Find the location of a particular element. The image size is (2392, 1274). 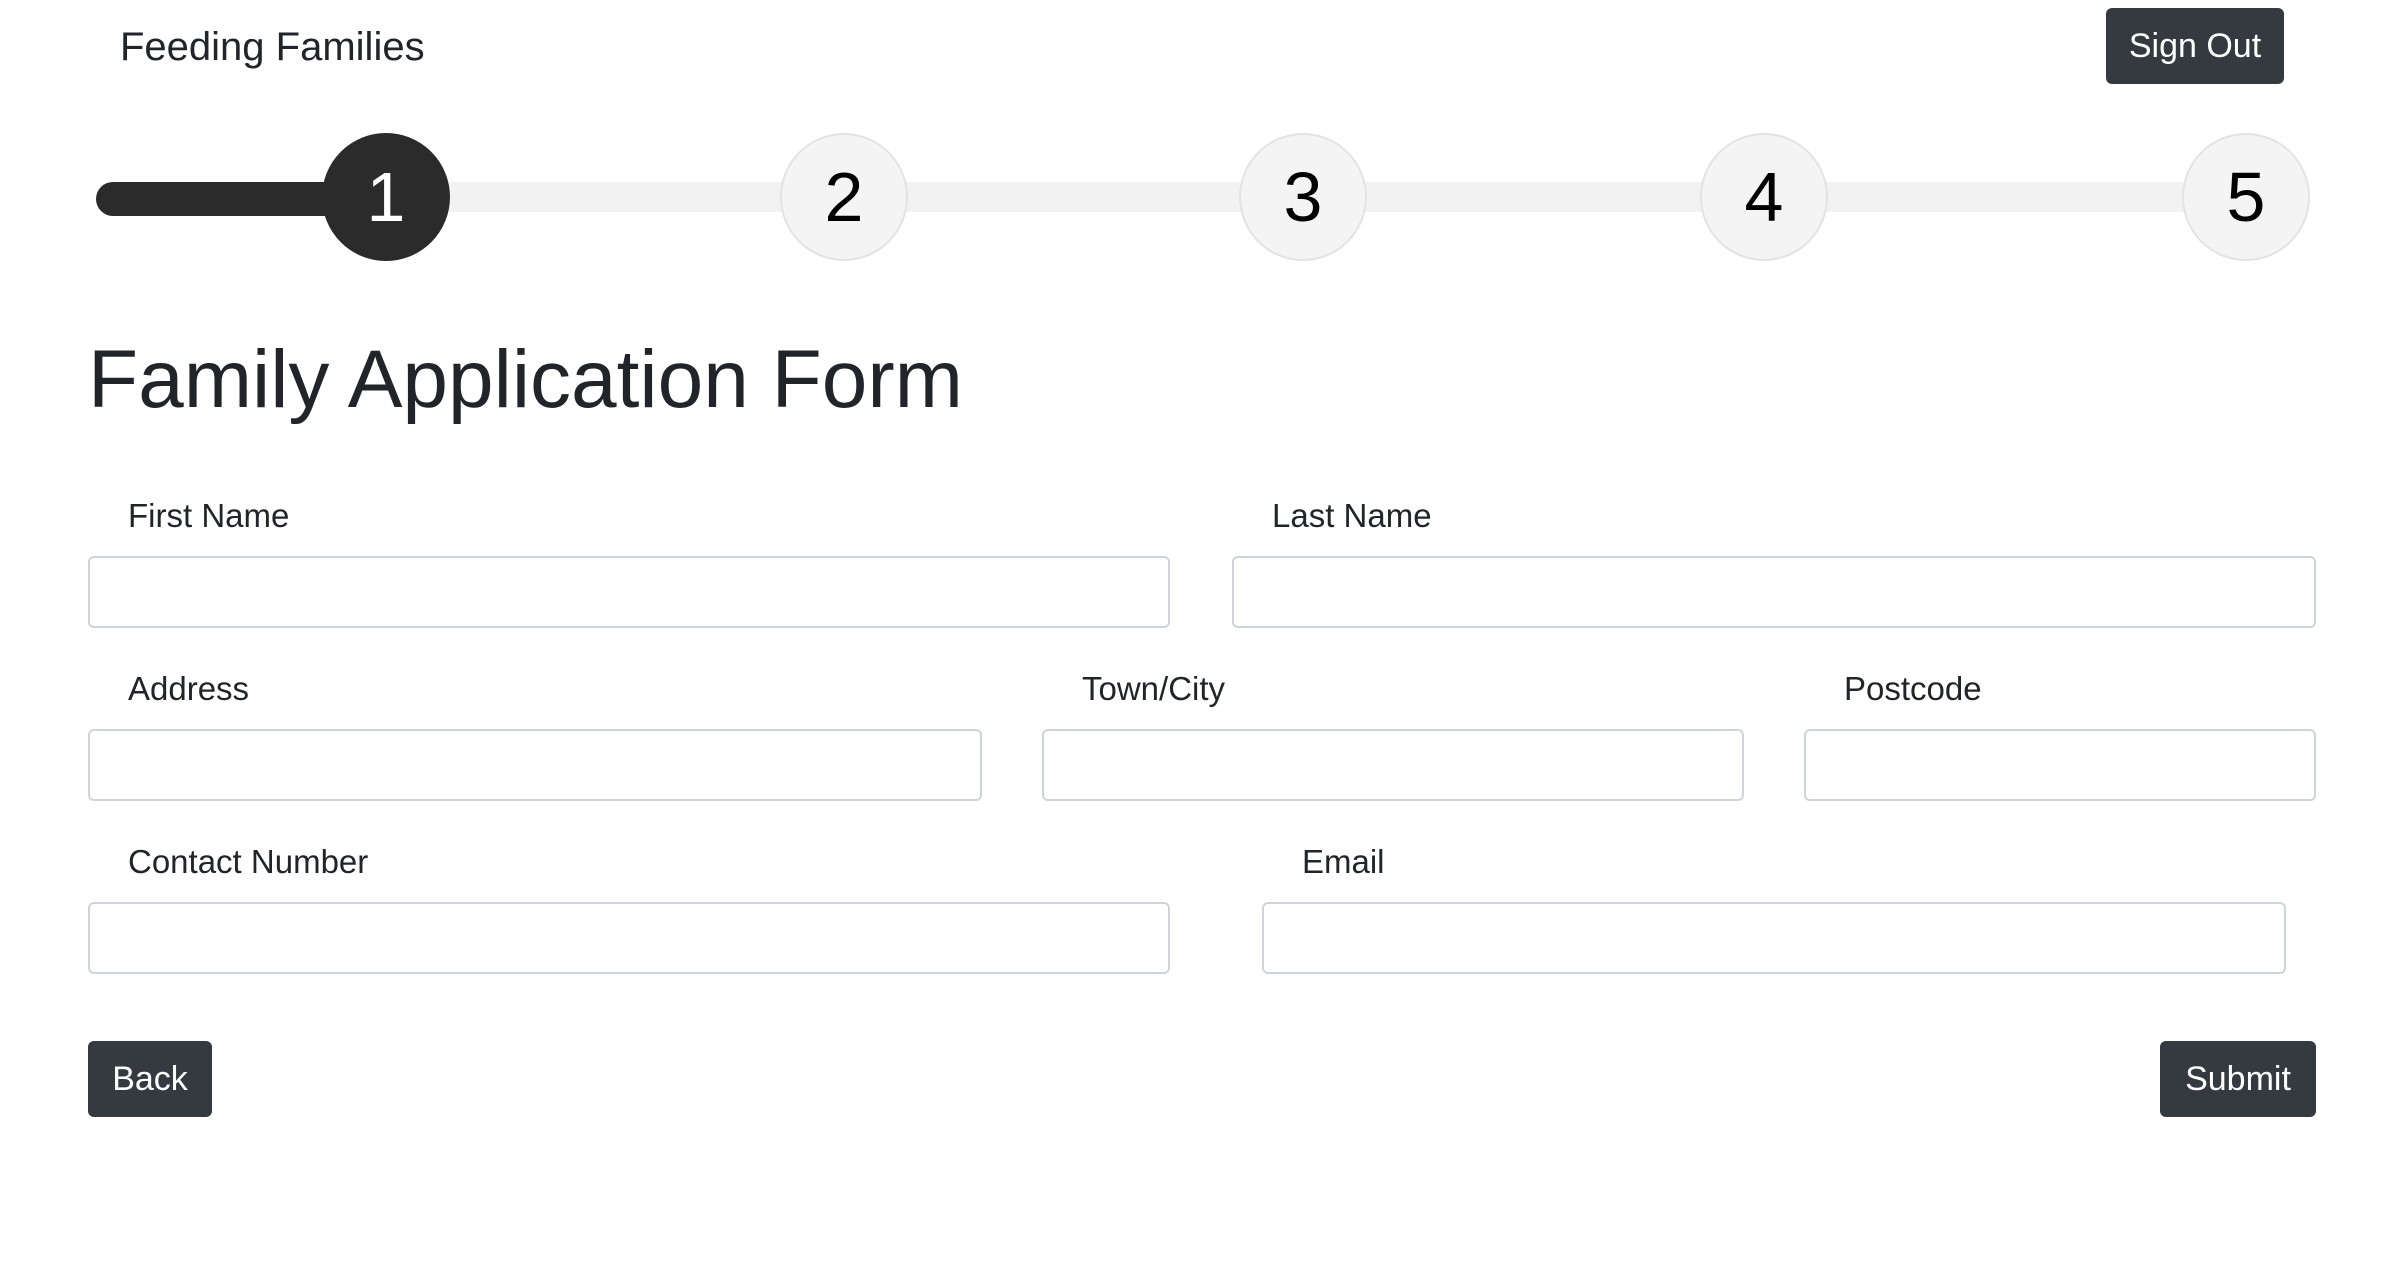

first-name-label: First Name is located at coordinates (209, 515).